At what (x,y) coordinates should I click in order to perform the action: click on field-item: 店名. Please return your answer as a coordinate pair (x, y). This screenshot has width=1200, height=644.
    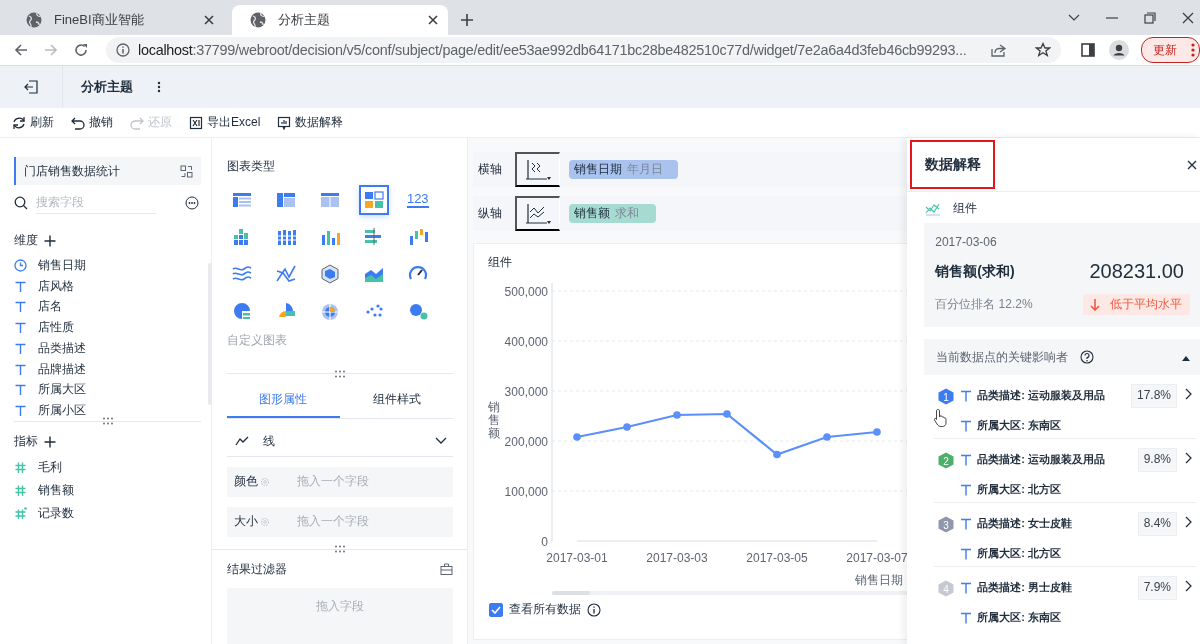
    Looking at the image, I should click on (107, 307).